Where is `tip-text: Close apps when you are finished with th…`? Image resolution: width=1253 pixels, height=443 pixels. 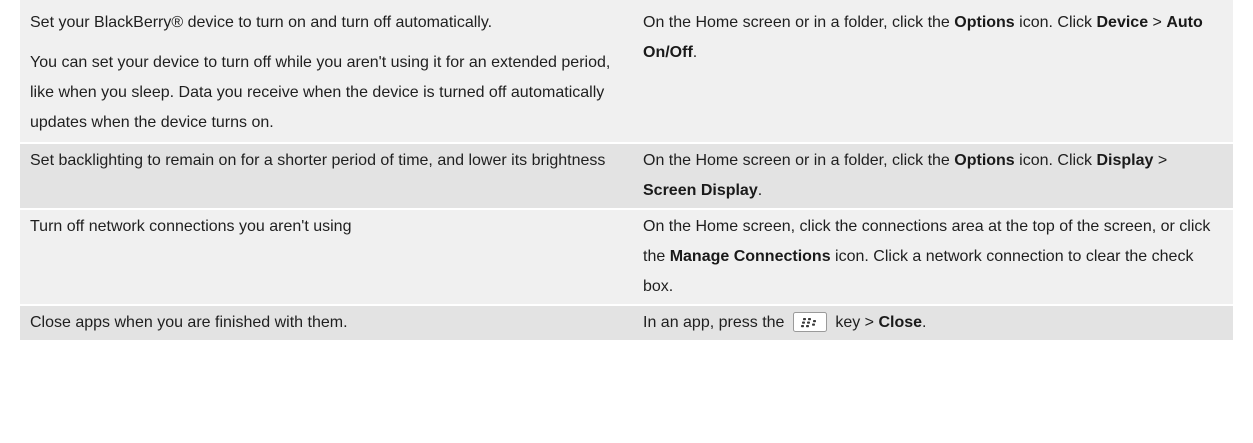
tip-text: Close apps when you are finished with th… is located at coordinates (189, 322).